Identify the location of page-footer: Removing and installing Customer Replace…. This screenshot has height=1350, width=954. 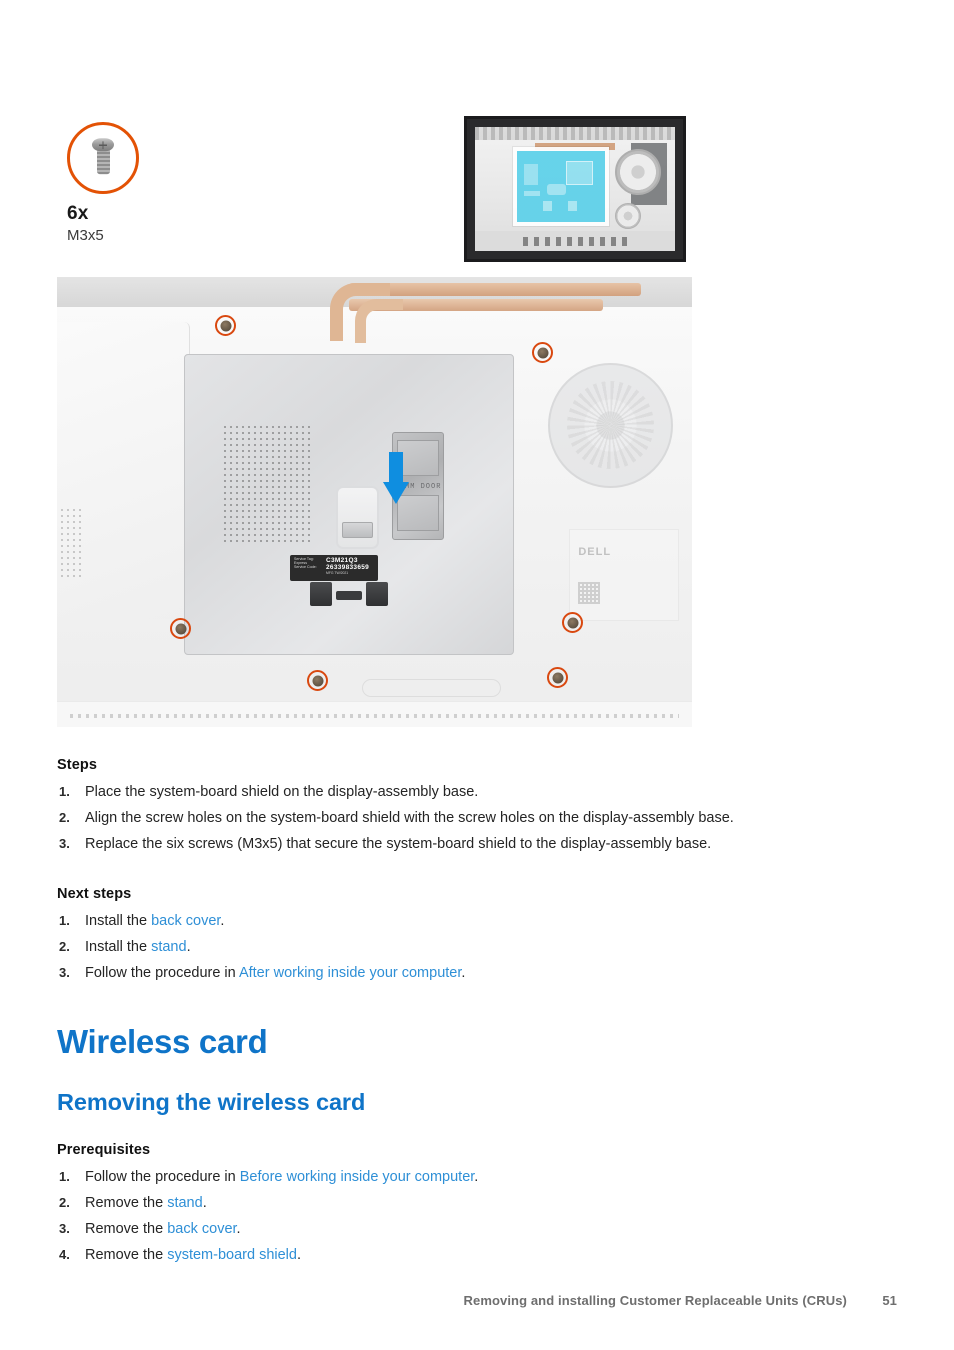
(477, 1300).